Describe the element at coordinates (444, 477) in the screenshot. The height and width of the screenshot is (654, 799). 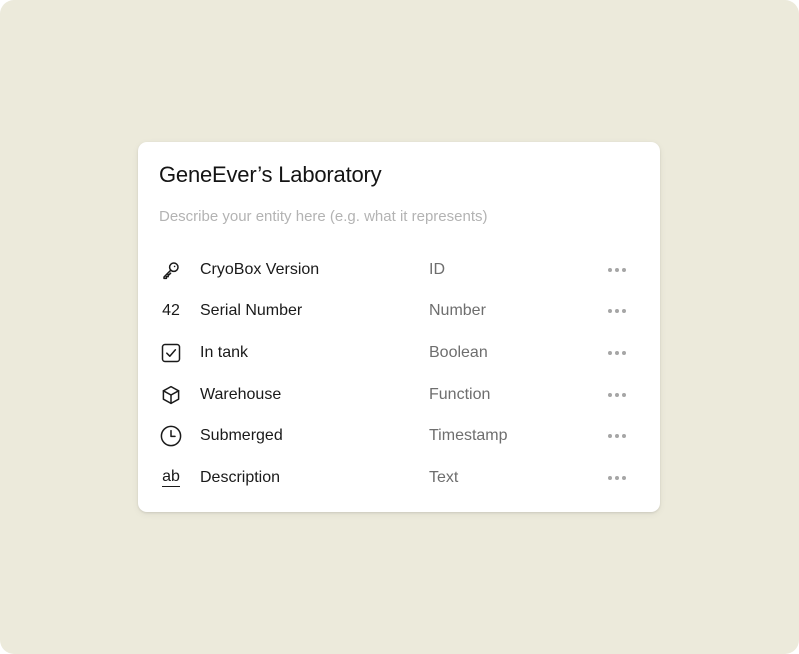
I see `field-type: Text` at that location.